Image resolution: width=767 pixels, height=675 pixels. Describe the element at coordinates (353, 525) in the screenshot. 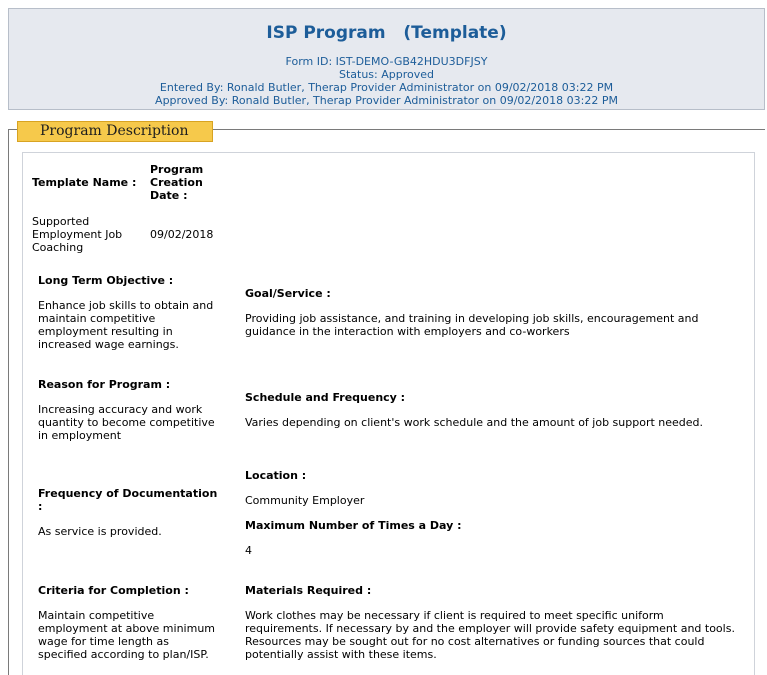

I see `max-times-label: Maximum Number of Times a Day :` at that location.